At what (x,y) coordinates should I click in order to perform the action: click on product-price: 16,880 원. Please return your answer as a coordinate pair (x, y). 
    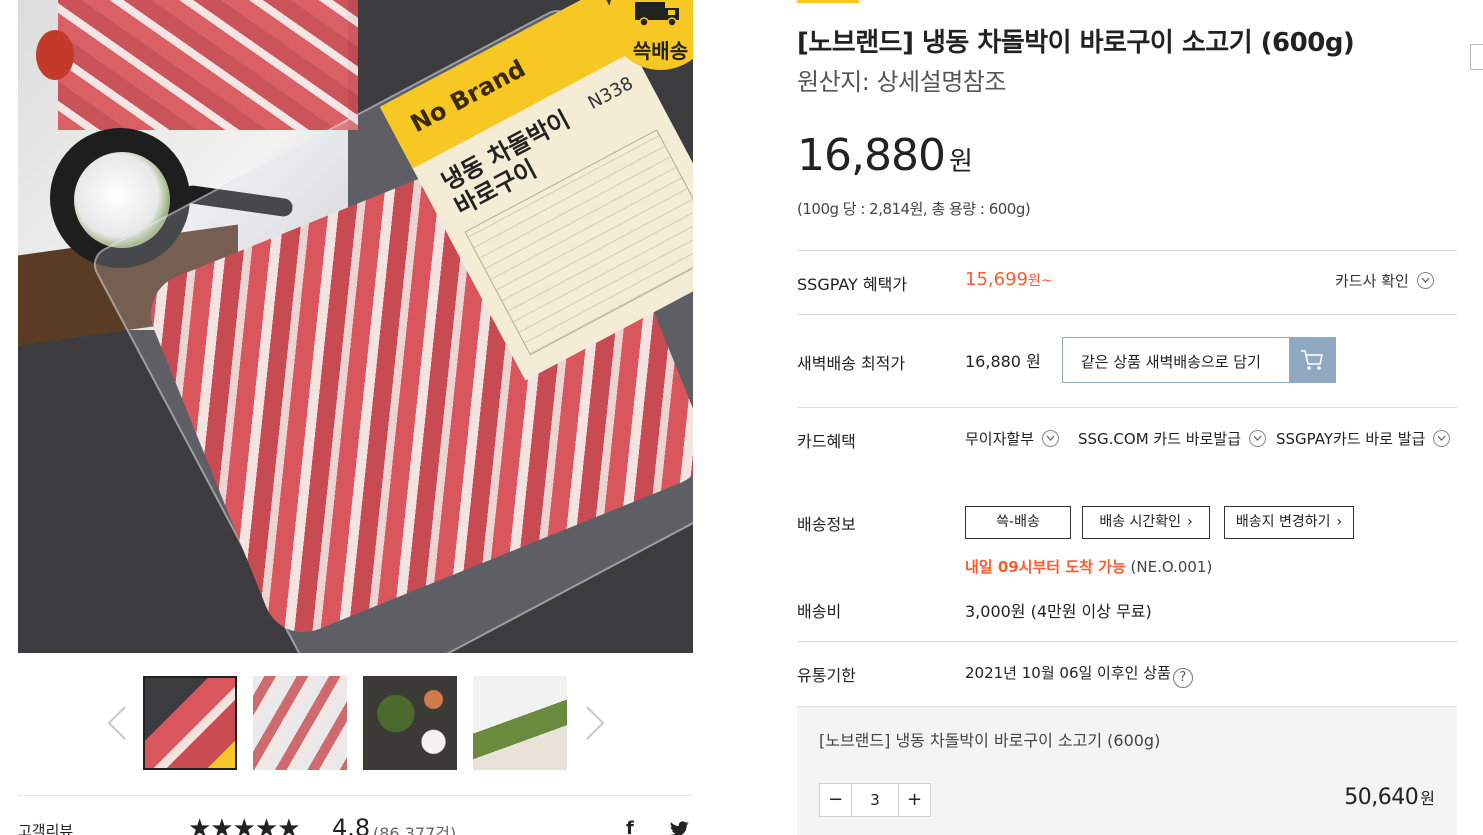
    Looking at the image, I should click on (885, 155).